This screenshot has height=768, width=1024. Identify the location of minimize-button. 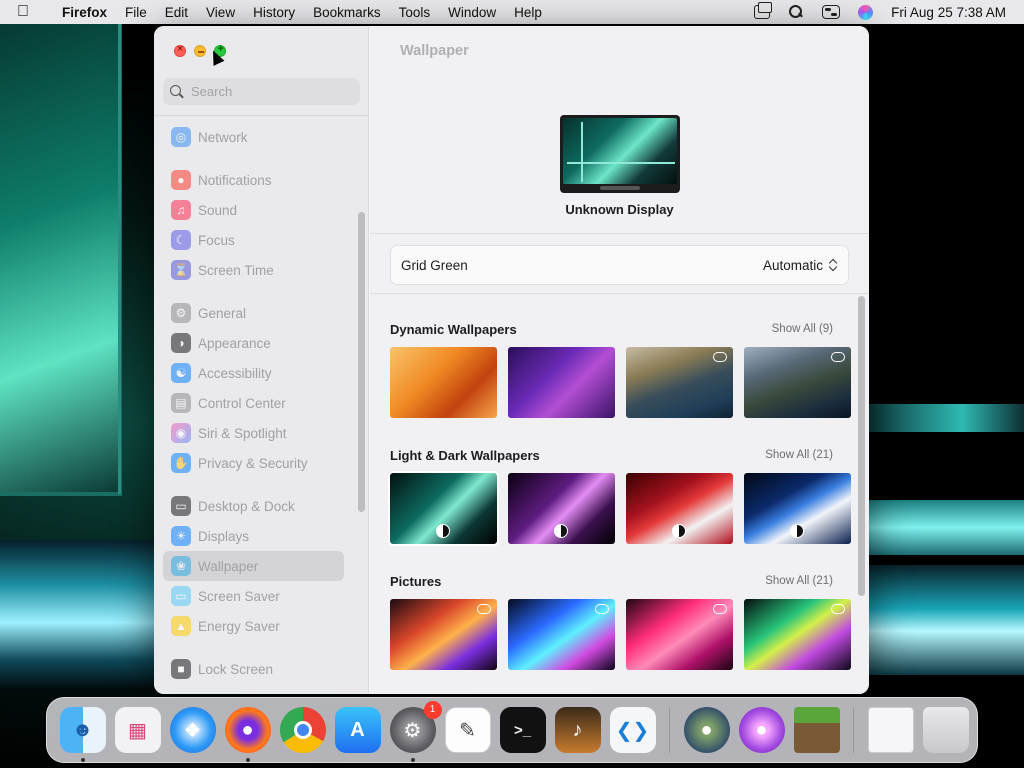
(200, 51).